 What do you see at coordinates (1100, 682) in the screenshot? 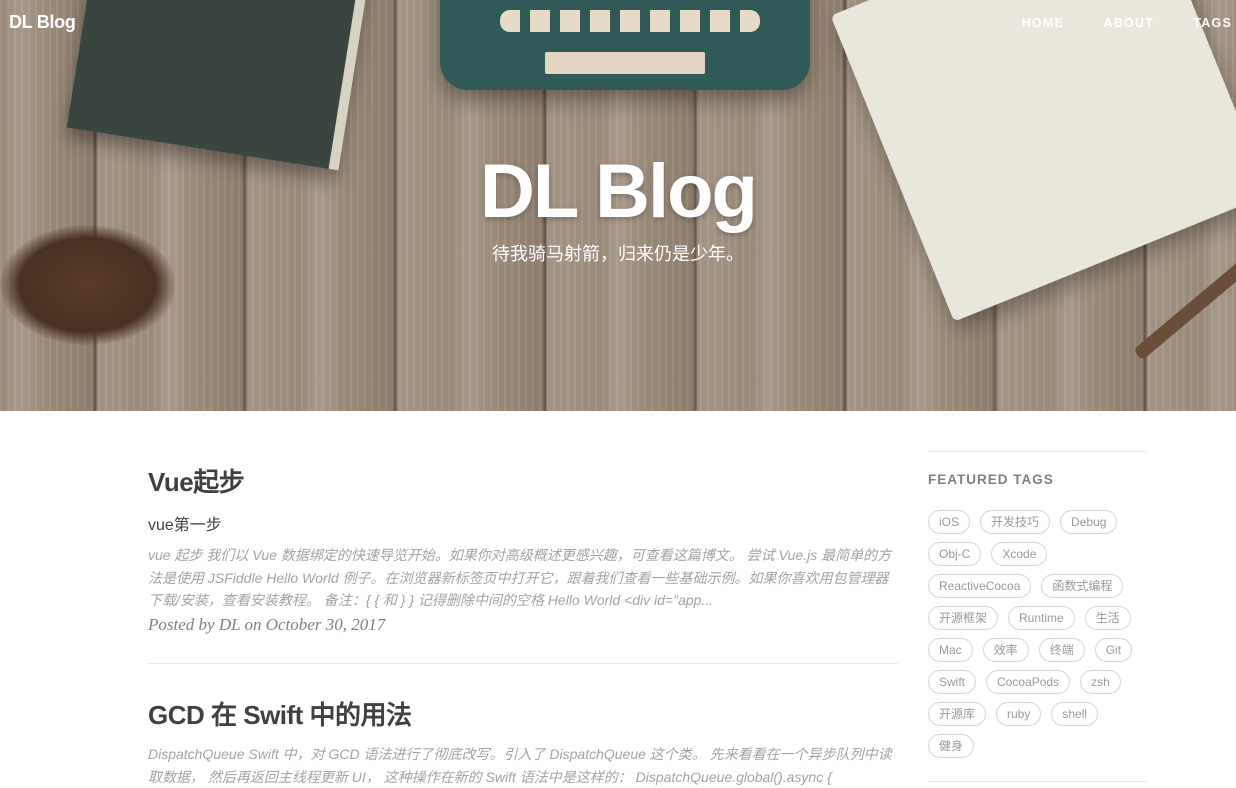
I see `tag-link: zsh` at bounding box center [1100, 682].